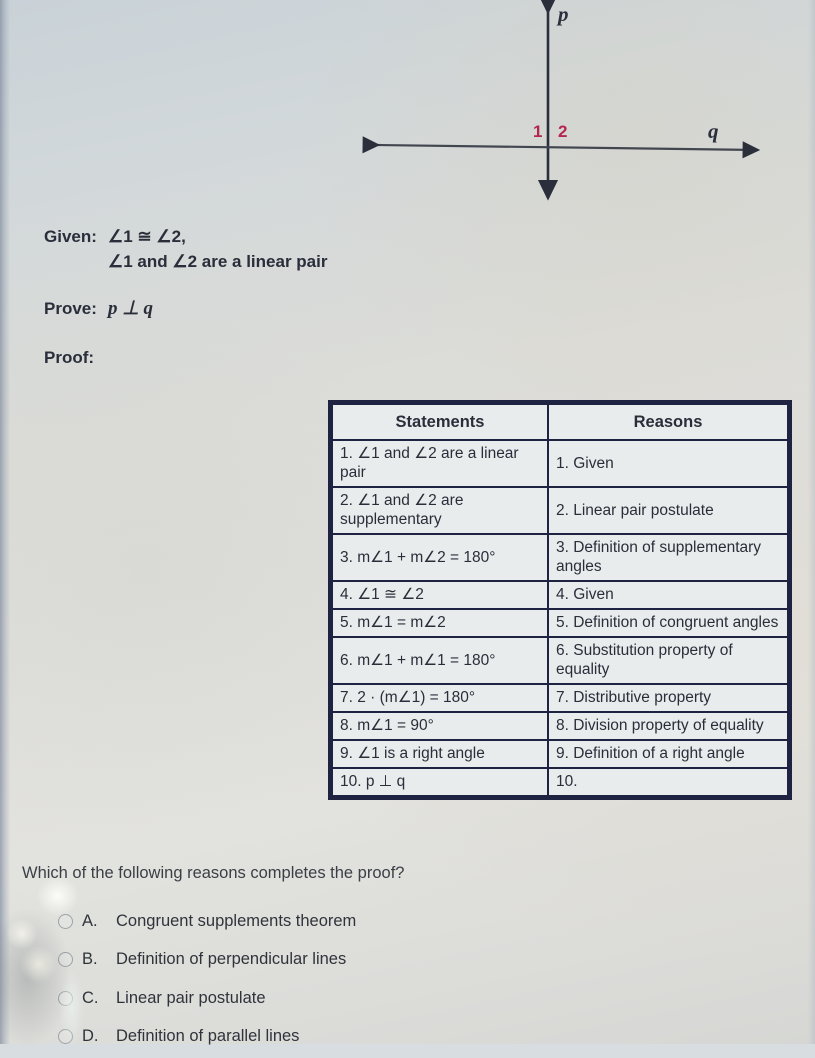 Image resolution: width=815 pixels, height=1058 pixels. I want to click on answer-choice-c: C. Linear pair postulate, so click(308, 998).